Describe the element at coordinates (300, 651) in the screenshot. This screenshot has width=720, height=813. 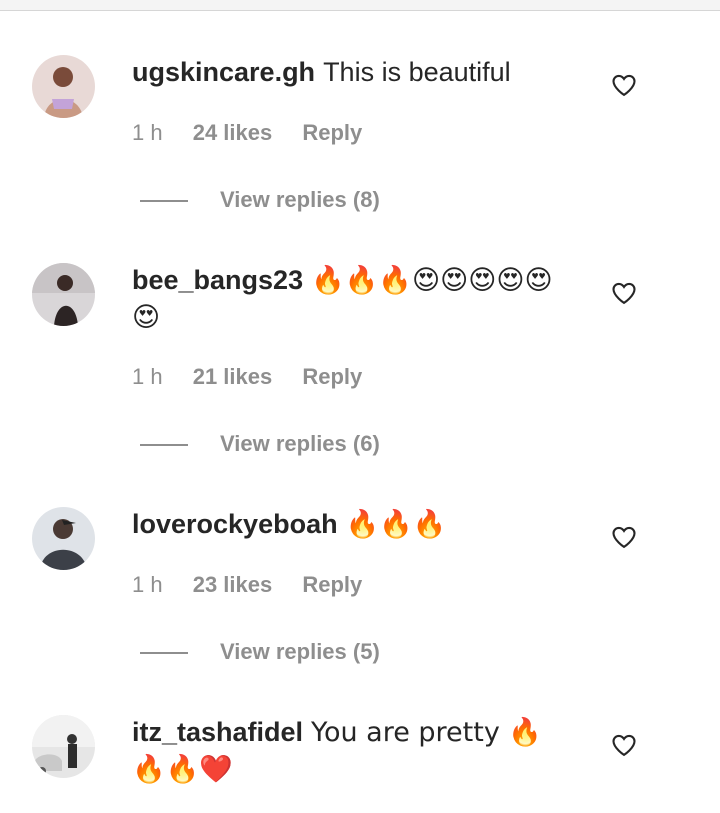
I see `view-replies-label: View replies (5)` at that location.